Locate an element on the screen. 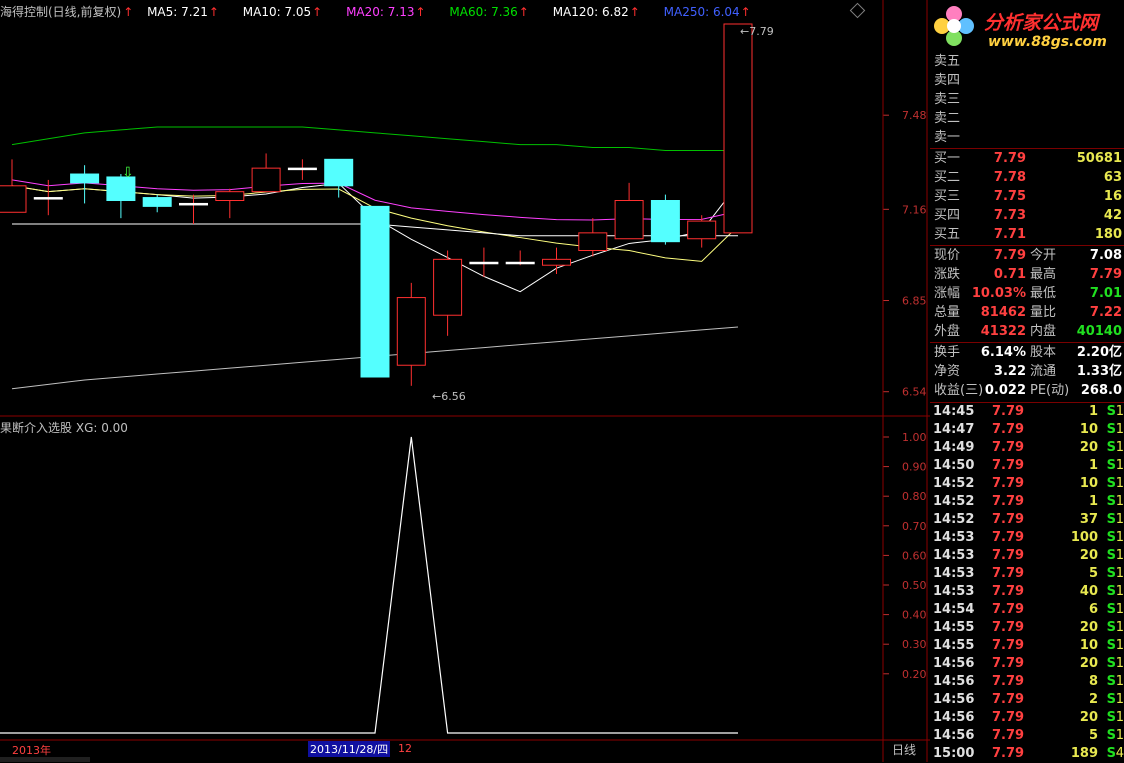  indicator-tick-label: 0.70 is located at coordinates (914, 526).